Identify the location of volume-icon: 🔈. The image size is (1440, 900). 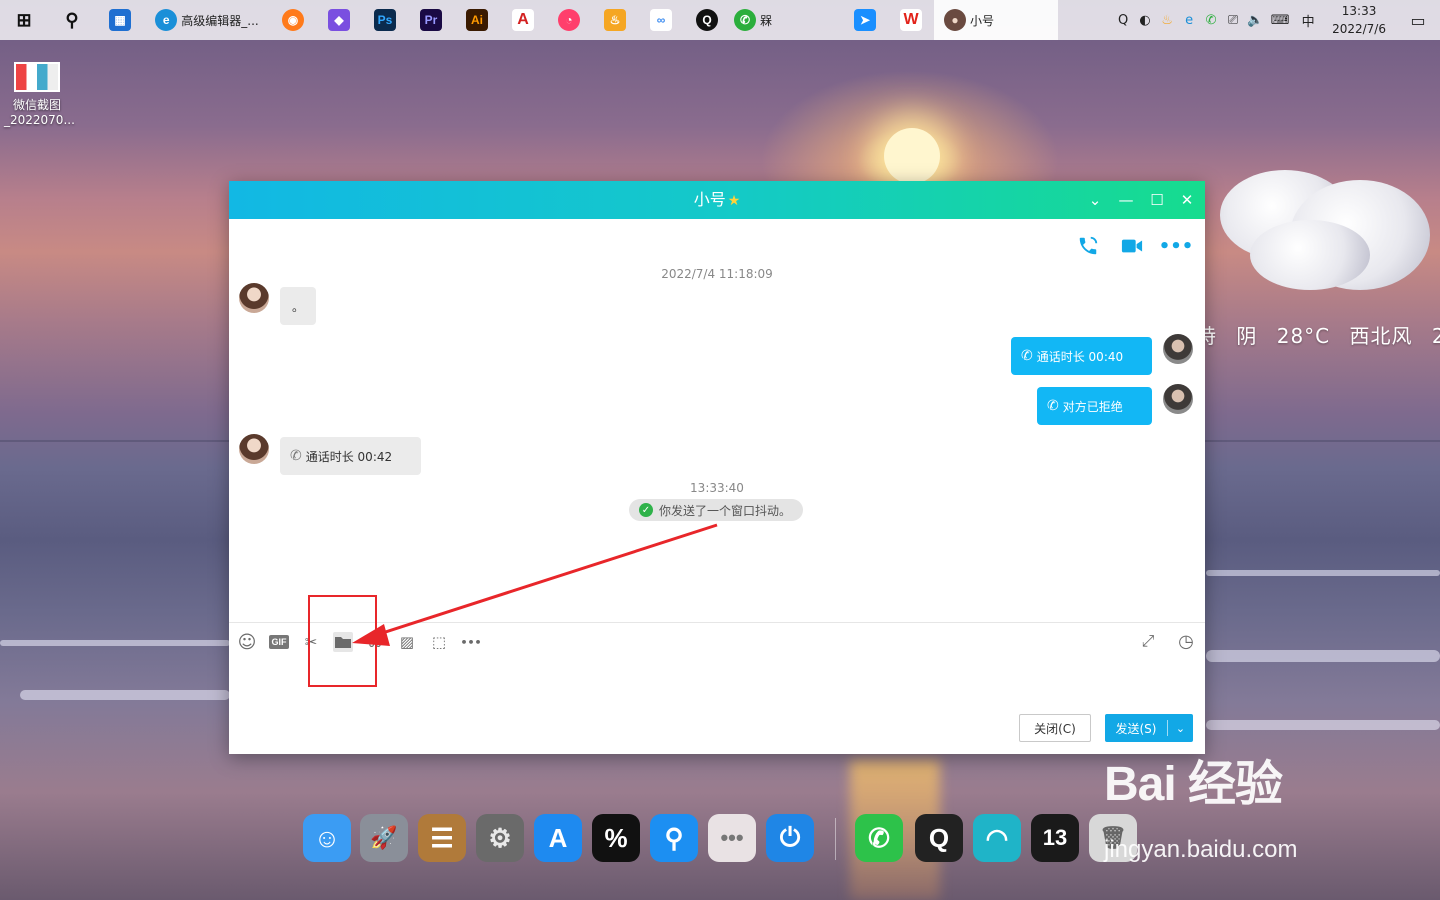
(1255, 20).